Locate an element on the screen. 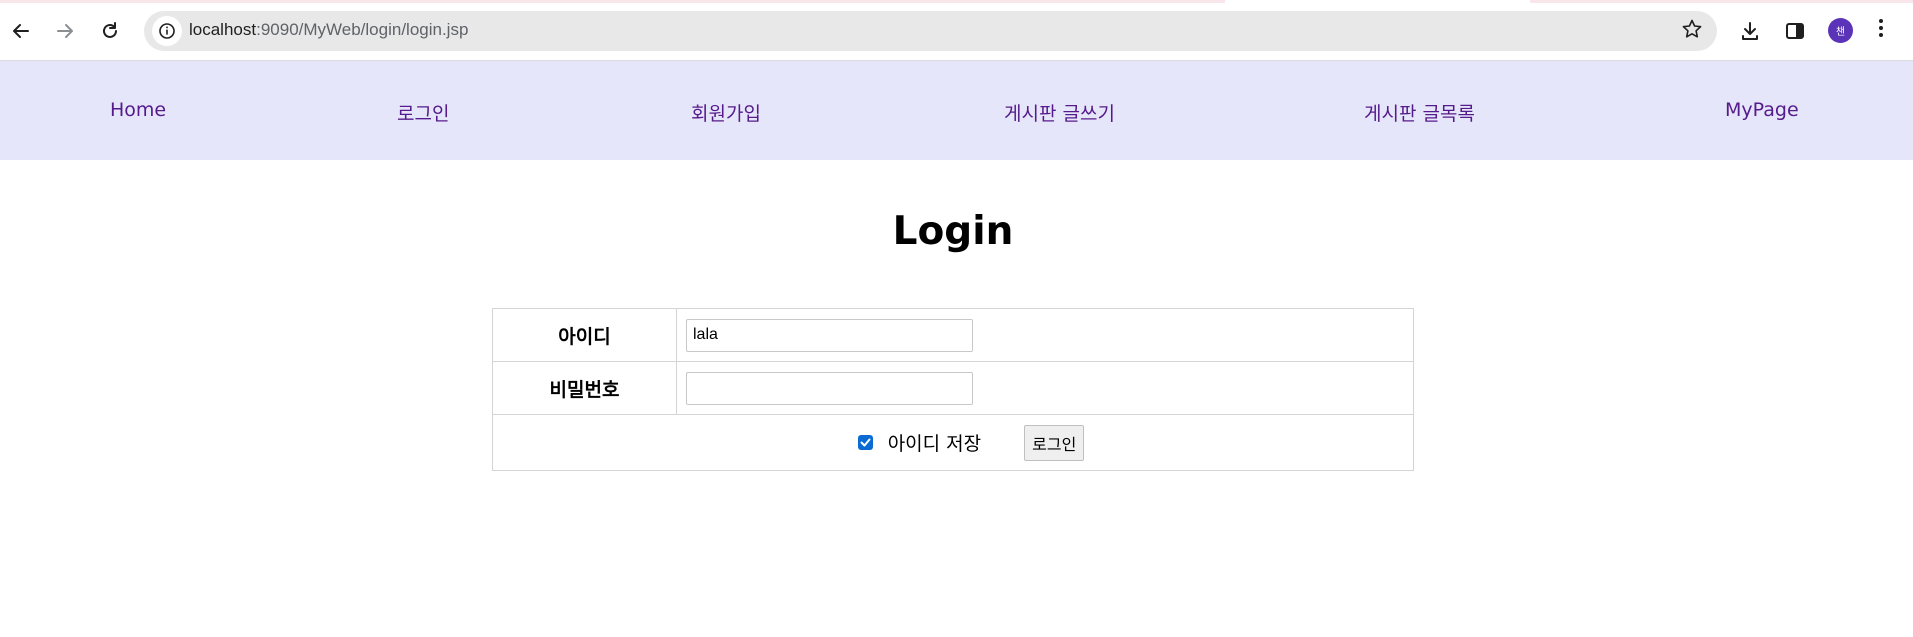  profile-avatar: 챈 is located at coordinates (1840, 30).